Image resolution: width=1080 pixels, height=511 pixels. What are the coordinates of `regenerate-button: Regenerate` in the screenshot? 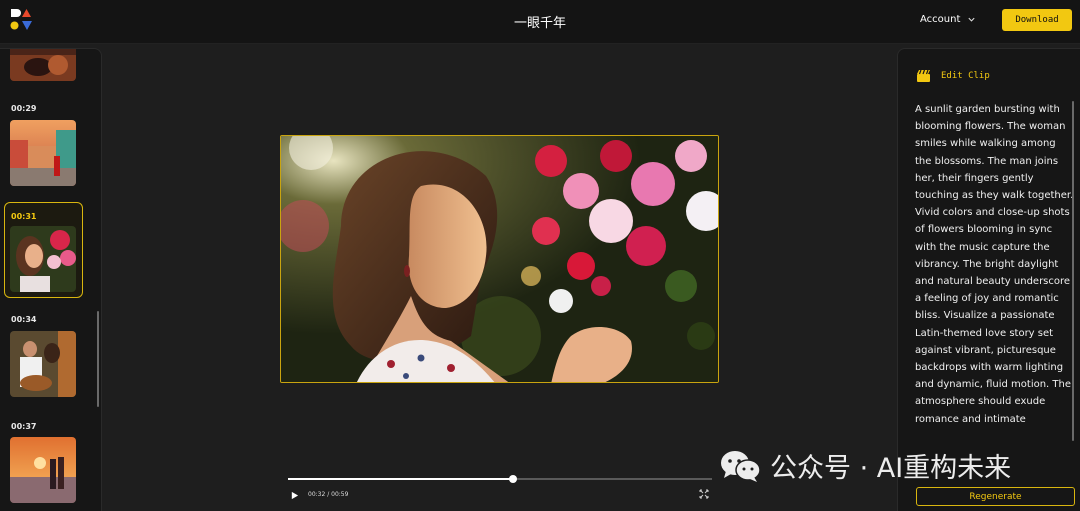 It's located at (995, 496).